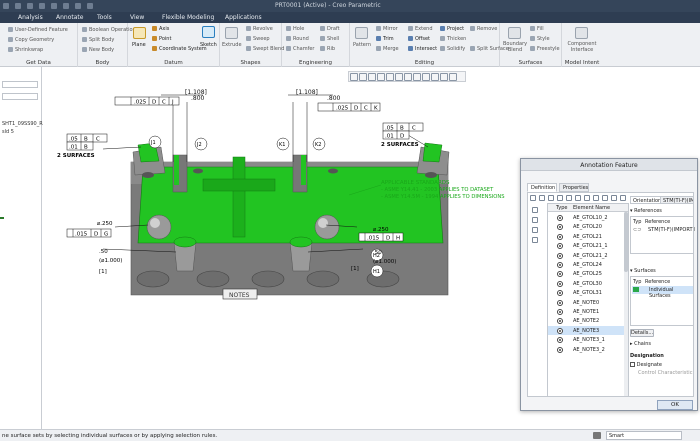 This screenshot has height=441, width=700. What do you see at coordinates (208, 45) in the screenshot?
I see `sketch-button: Sketch` at bounding box center [208, 45].